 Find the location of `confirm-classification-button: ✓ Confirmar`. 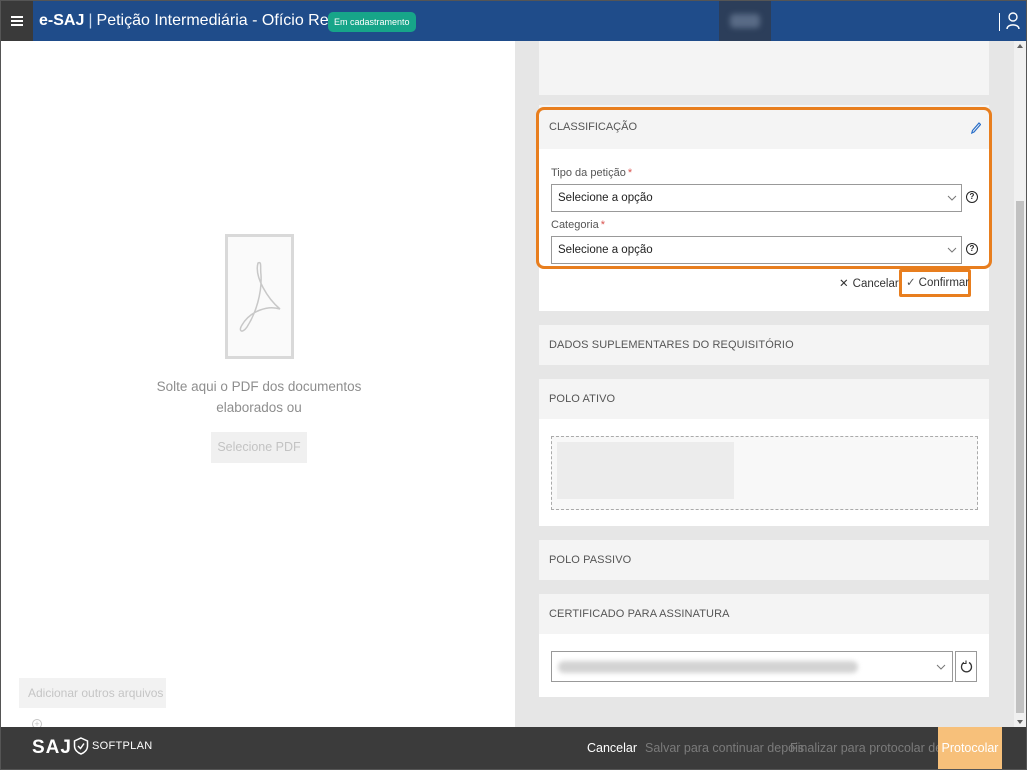

confirm-classification-button: ✓ Confirmar is located at coordinates (935, 283).